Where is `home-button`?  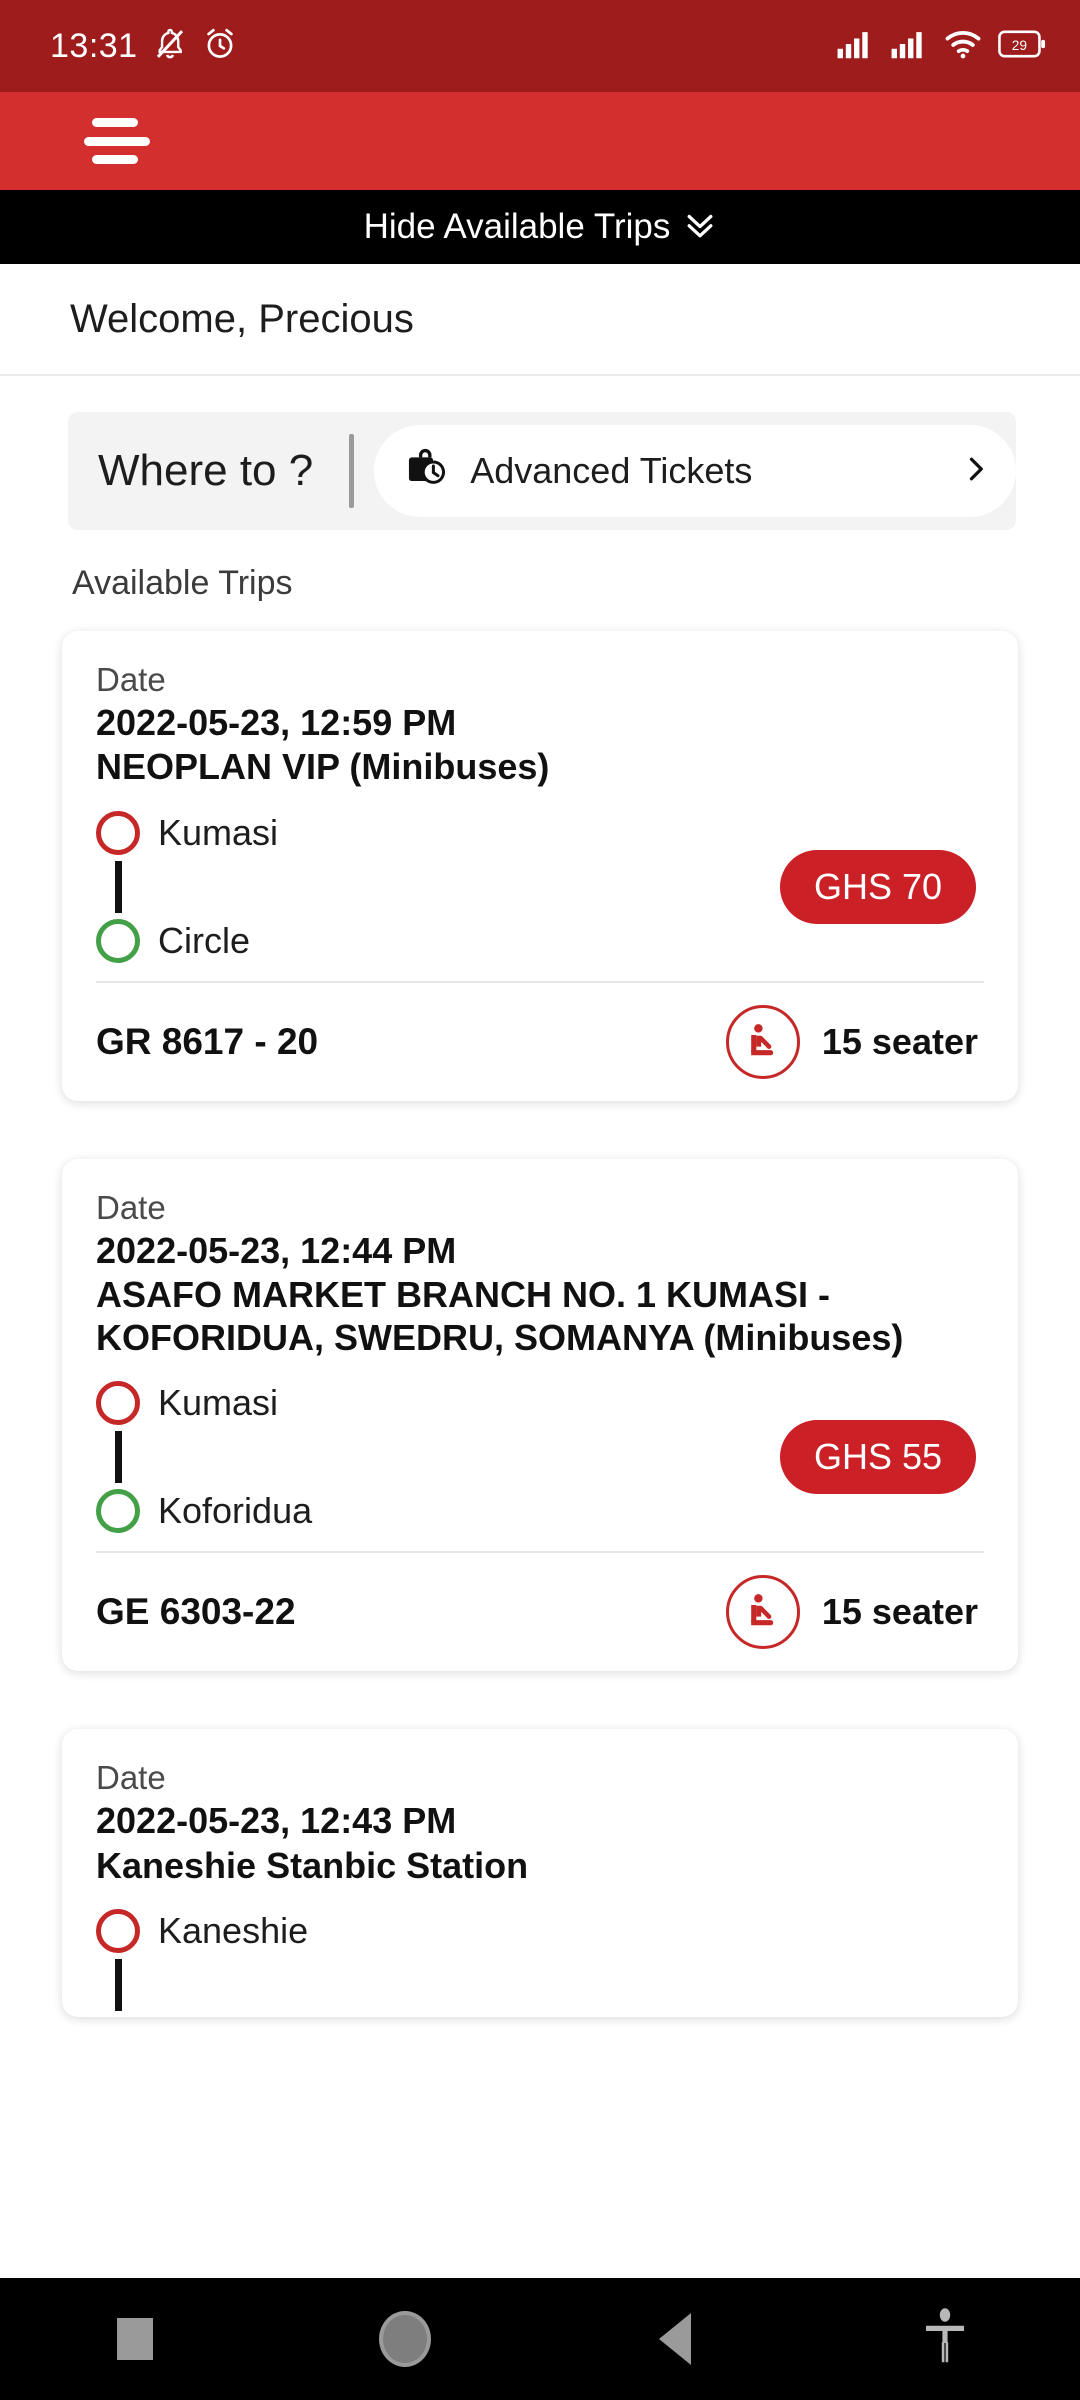
home-button is located at coordinates (405, 2339).